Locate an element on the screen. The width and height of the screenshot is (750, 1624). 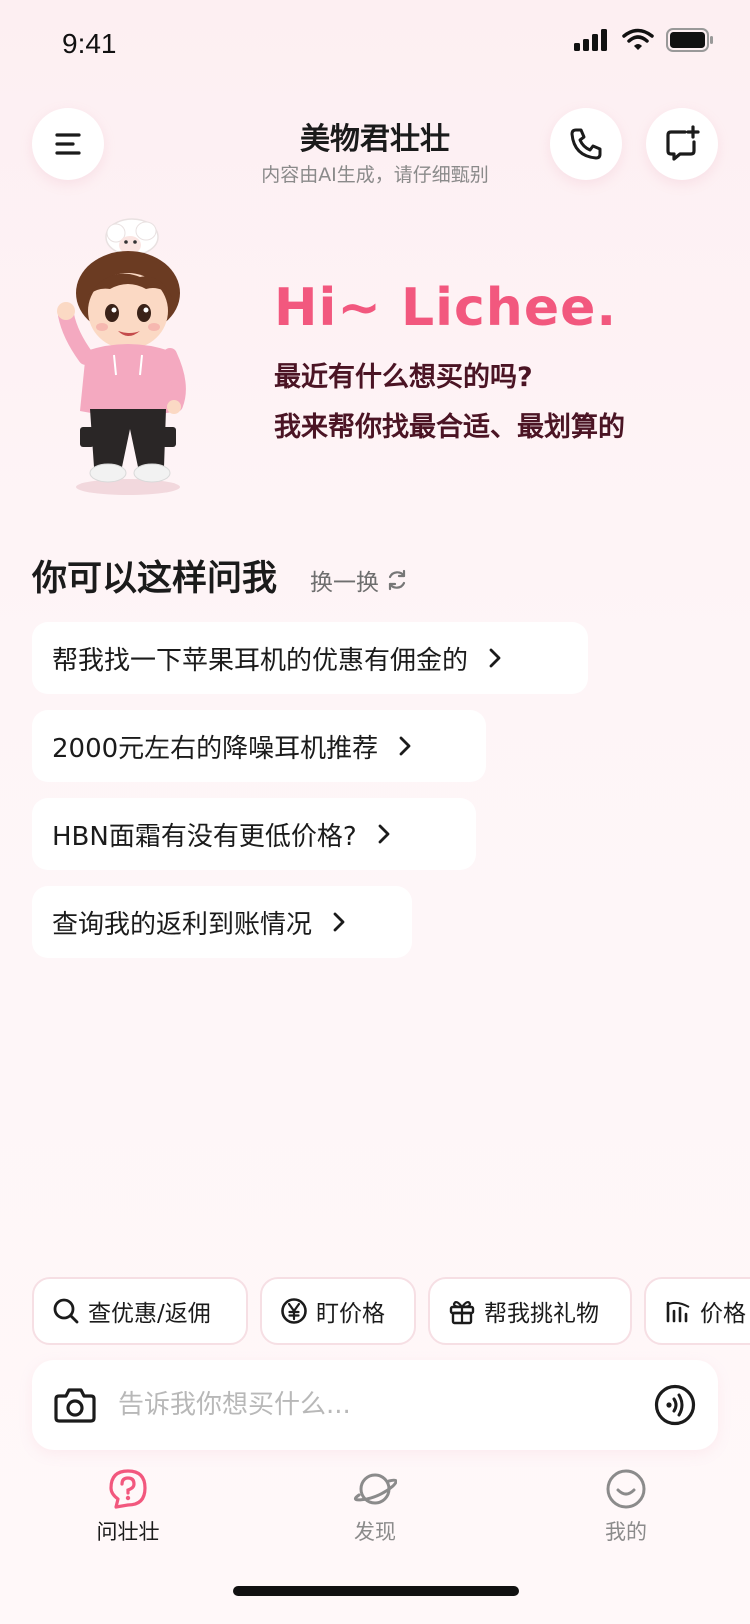
chip-label: 帮我挑礼物 is located at coordinates (541, 1314).